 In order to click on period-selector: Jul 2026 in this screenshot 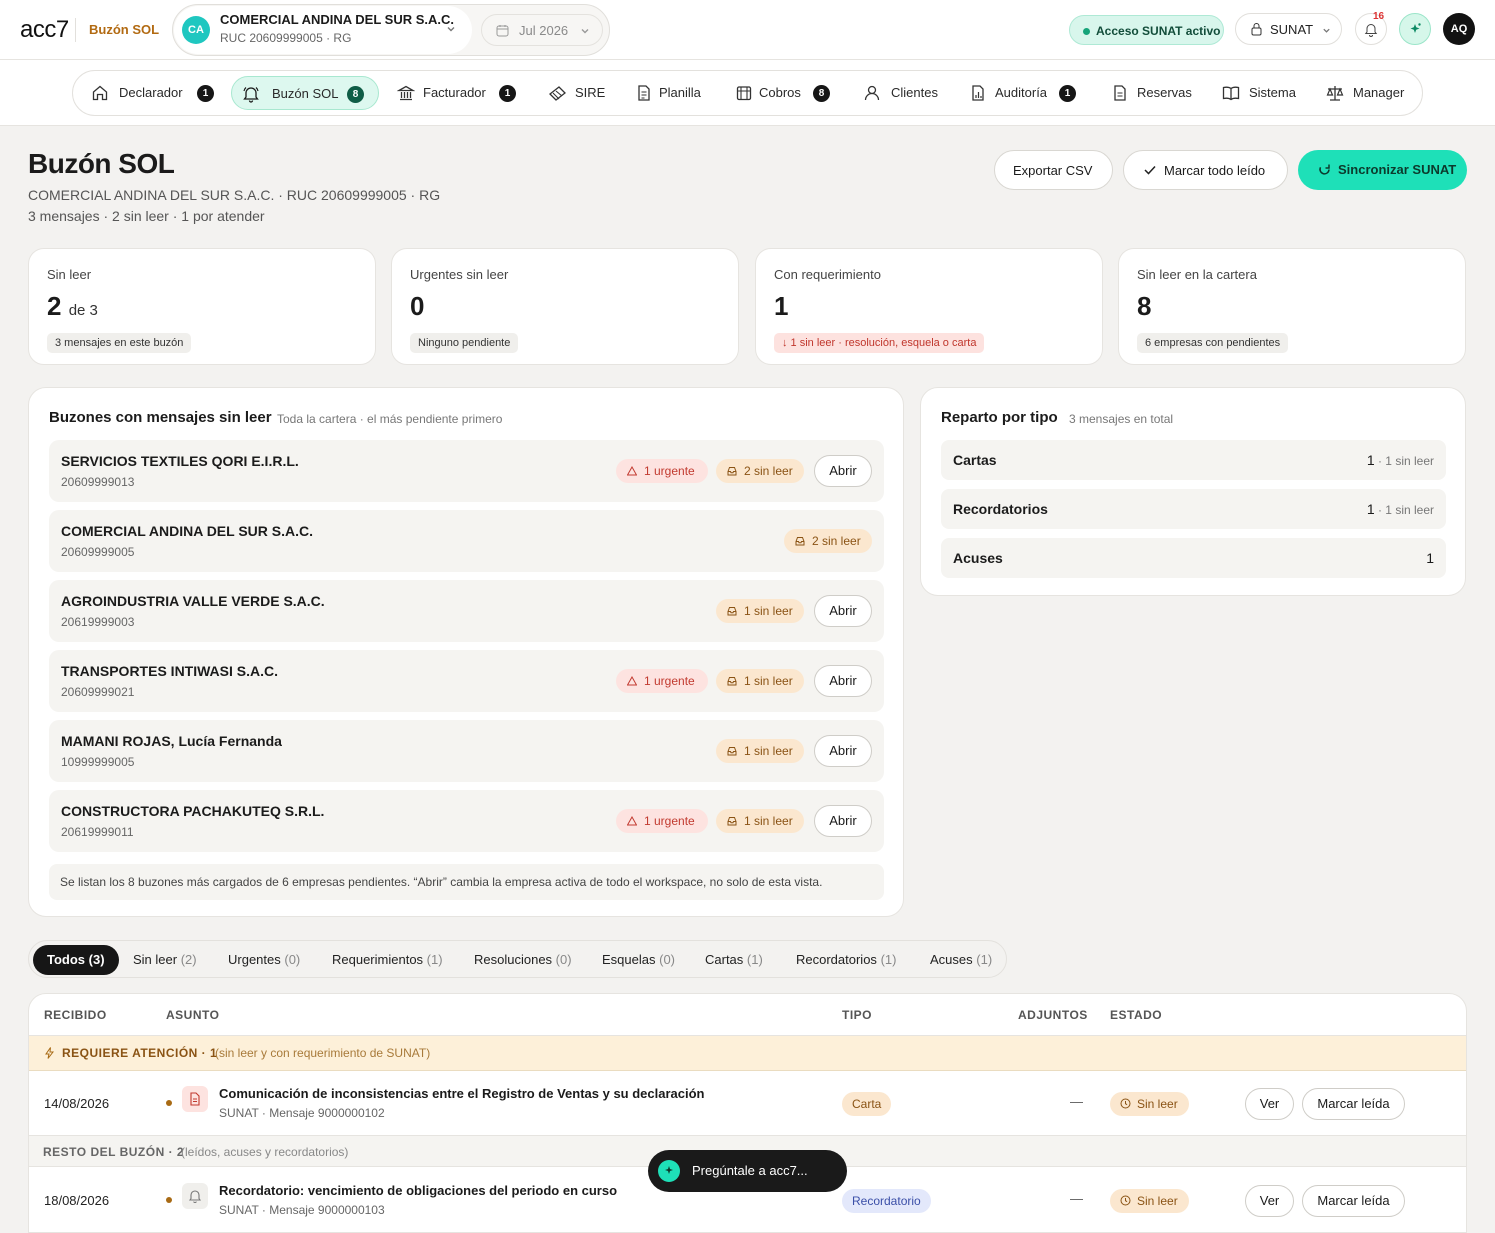, I will do `click(542, 30)`.